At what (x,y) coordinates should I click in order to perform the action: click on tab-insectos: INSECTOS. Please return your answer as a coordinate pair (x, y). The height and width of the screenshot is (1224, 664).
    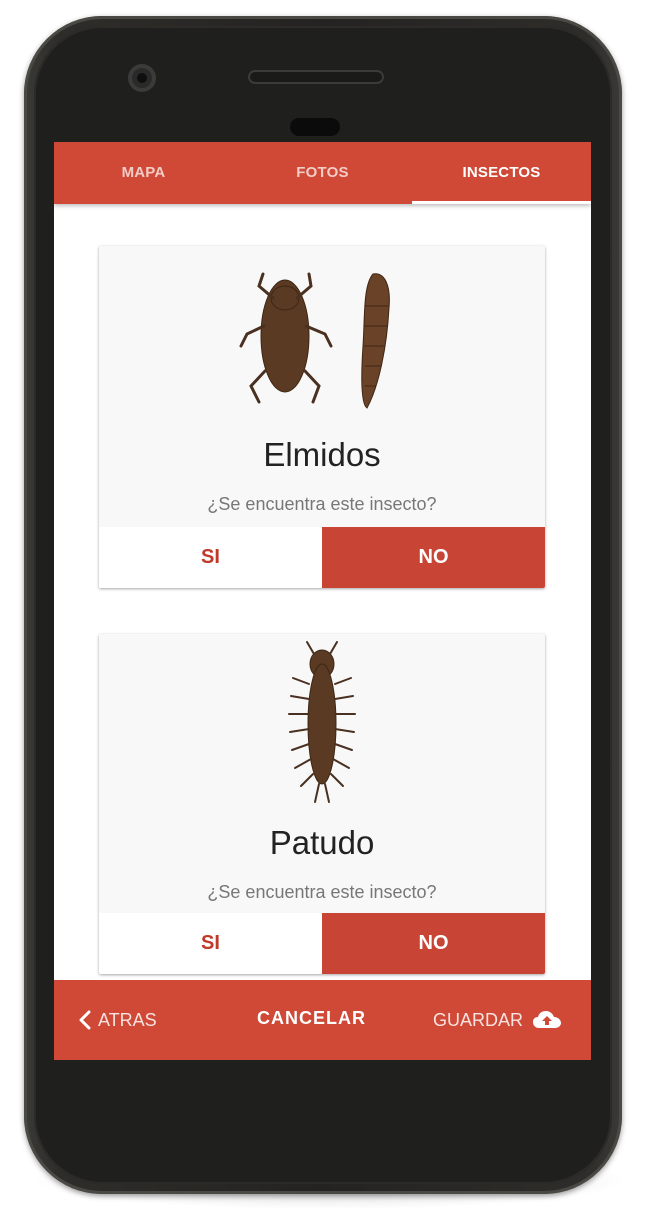
    Looking at the image, I should click on (501, 173).